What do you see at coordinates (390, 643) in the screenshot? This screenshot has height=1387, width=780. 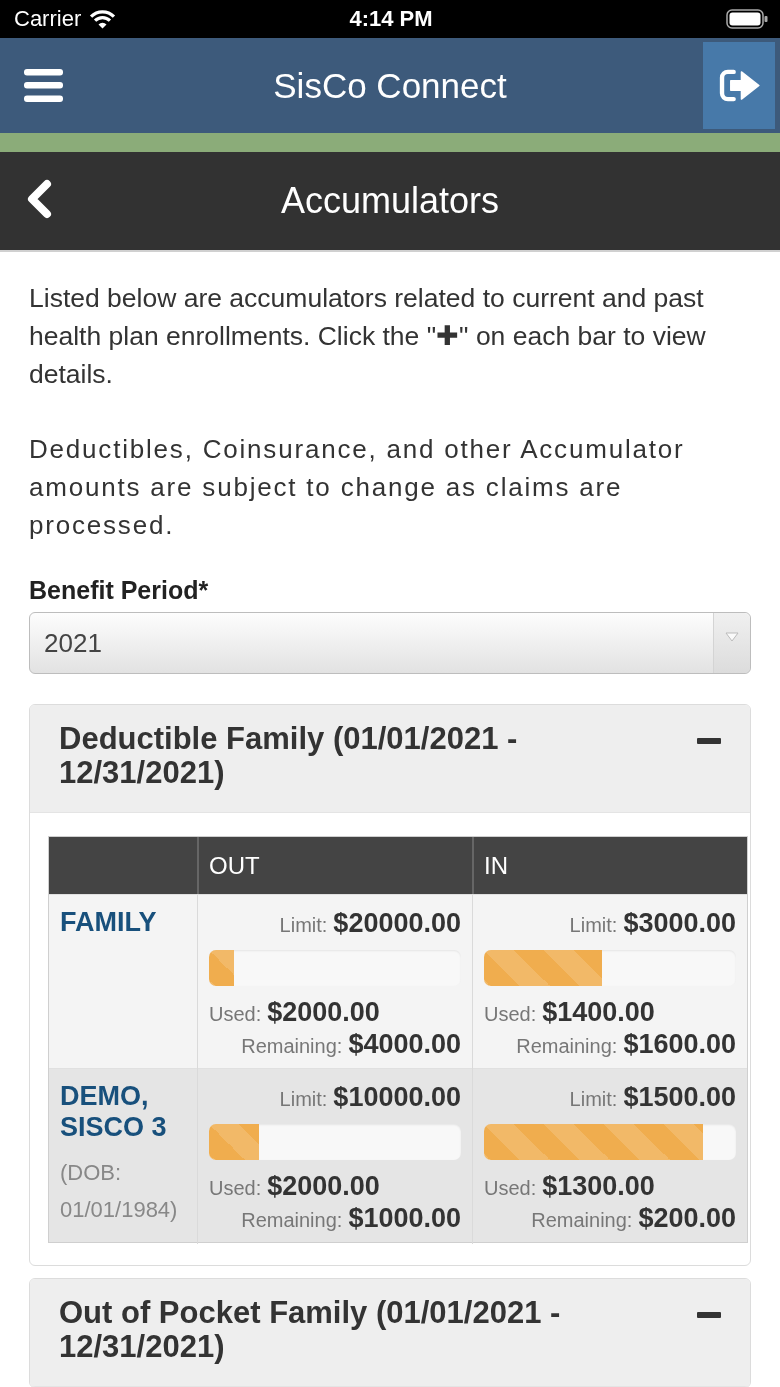 I see `benefit-period-select: 2021` at bounding box center [390, 643].